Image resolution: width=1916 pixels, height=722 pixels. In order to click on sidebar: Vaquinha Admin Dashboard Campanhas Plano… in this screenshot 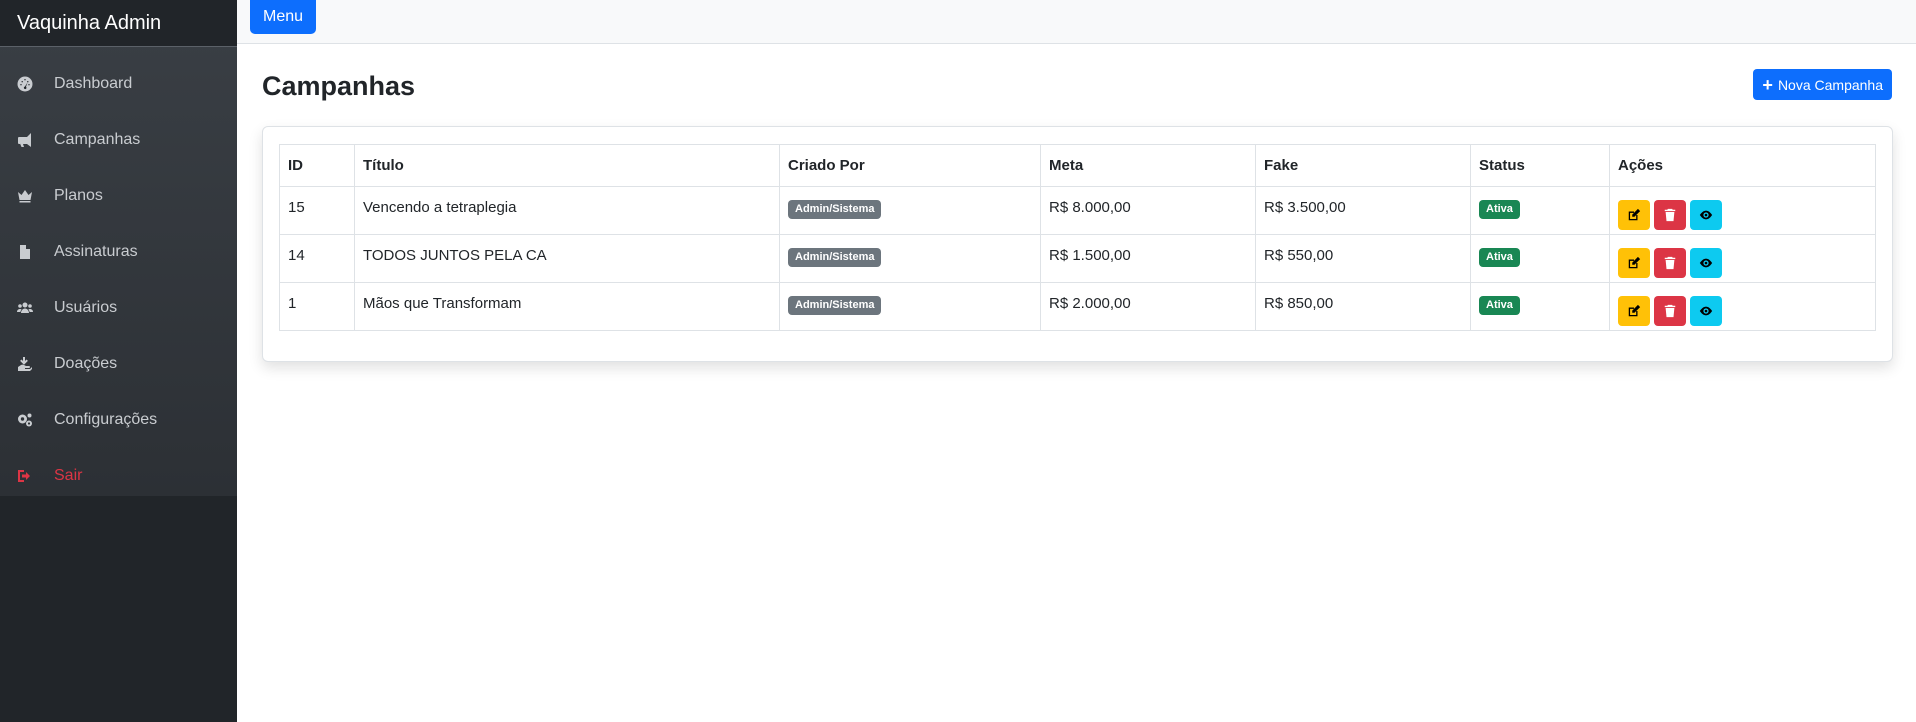, I will do `click(118, 361)`.